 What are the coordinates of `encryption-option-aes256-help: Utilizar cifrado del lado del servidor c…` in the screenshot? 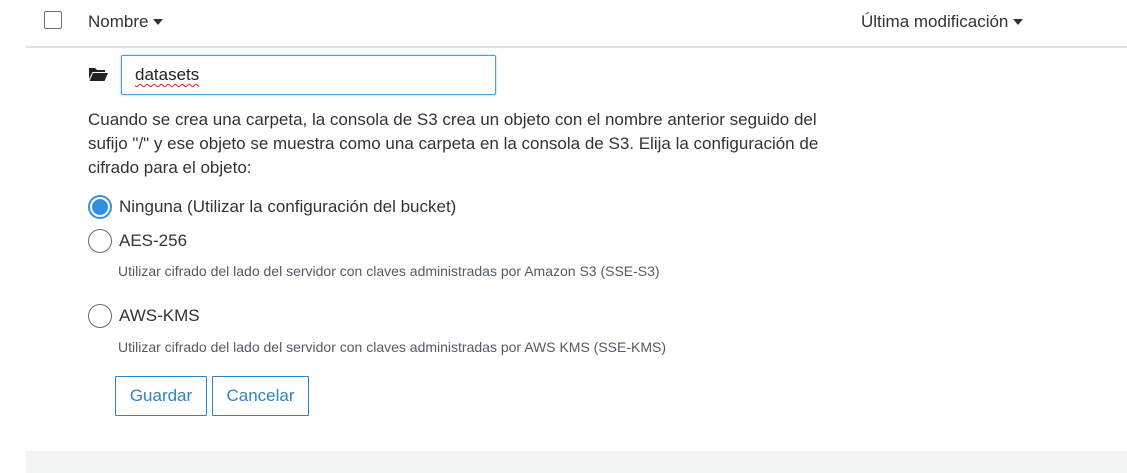 It's located at (389, 271).